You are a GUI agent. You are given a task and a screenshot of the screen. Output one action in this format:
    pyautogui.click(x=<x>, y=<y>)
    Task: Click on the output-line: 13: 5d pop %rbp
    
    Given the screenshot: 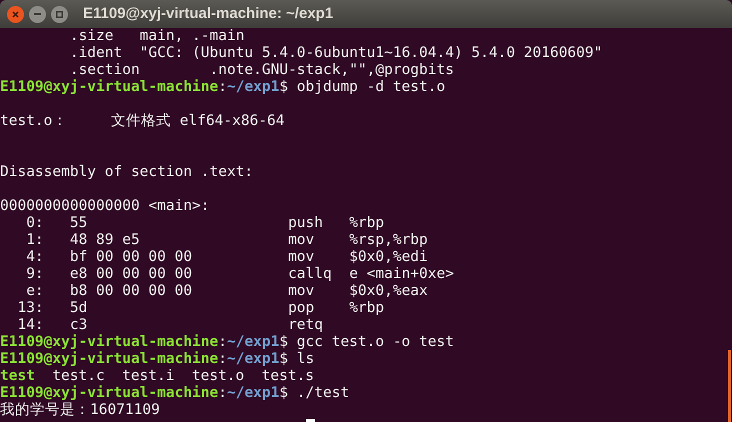 What is the action you would take?
    pyautogui.click(x=200, y=308)
    